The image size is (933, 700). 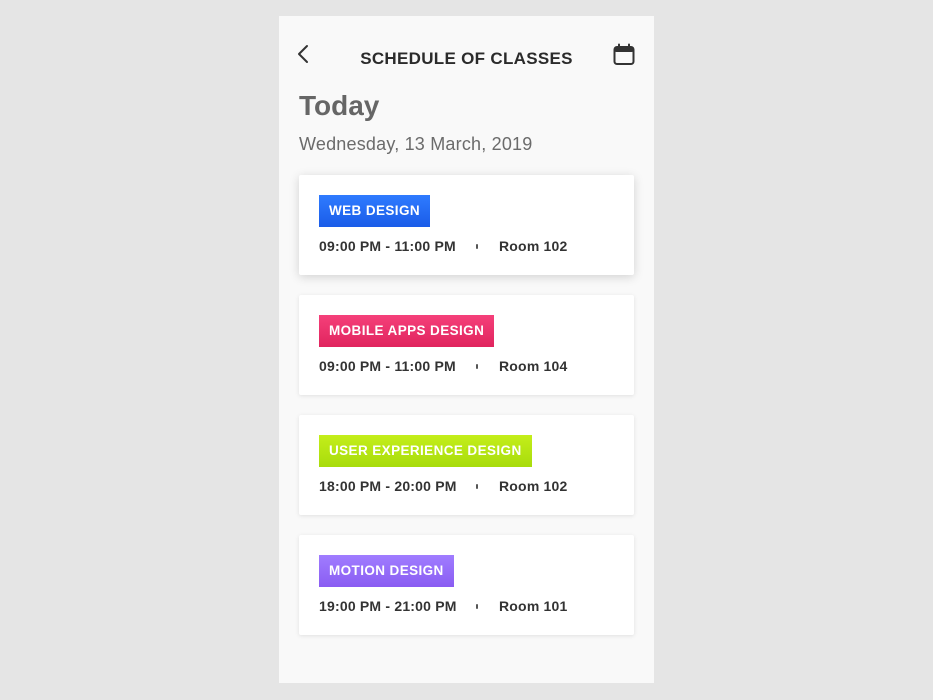 I want to click on today-heading: Today, so click(x=339, y=105).